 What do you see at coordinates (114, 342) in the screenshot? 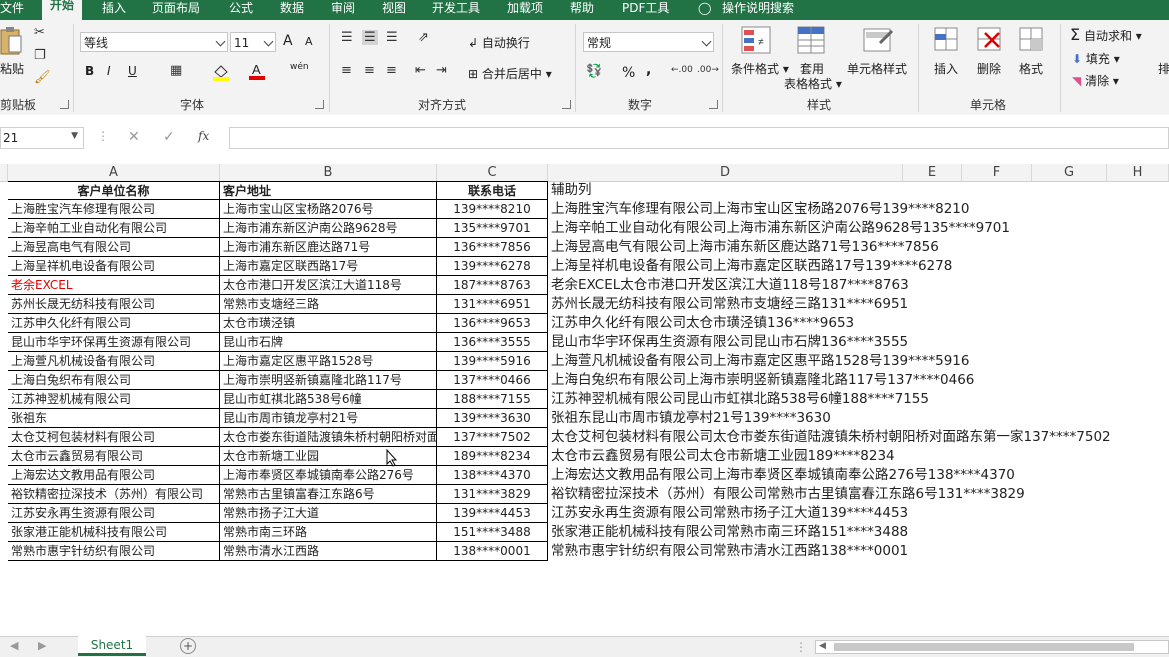
I see `cell-company: 昆山市华宇环保再生资源有限公司` at bounding box center [114, 342].